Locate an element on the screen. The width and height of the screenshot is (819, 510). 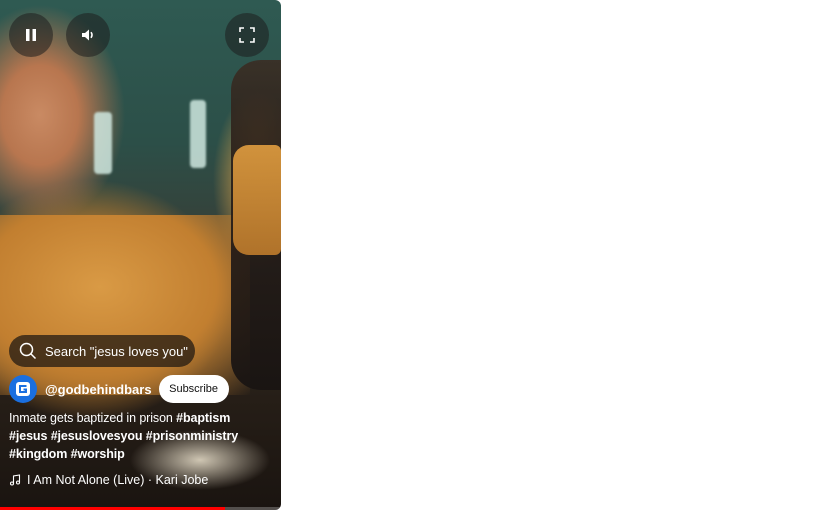
avatar is located at coordinates (23, 389).